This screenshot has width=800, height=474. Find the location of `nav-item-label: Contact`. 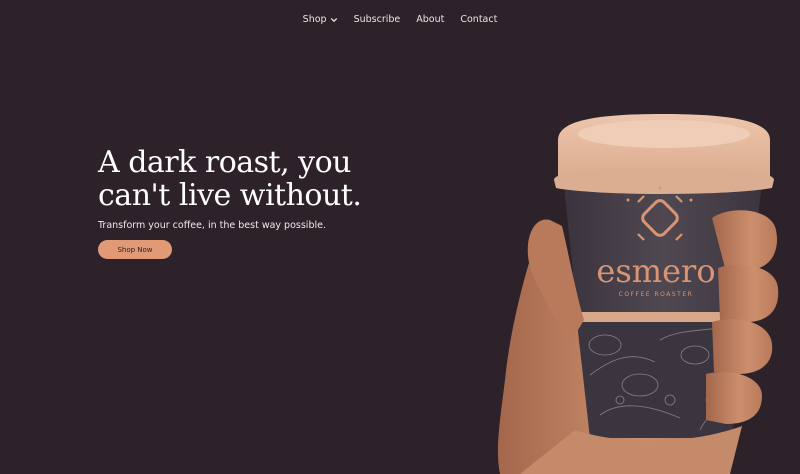

nav-item-label: Contact is located at coordinates (479, 19).